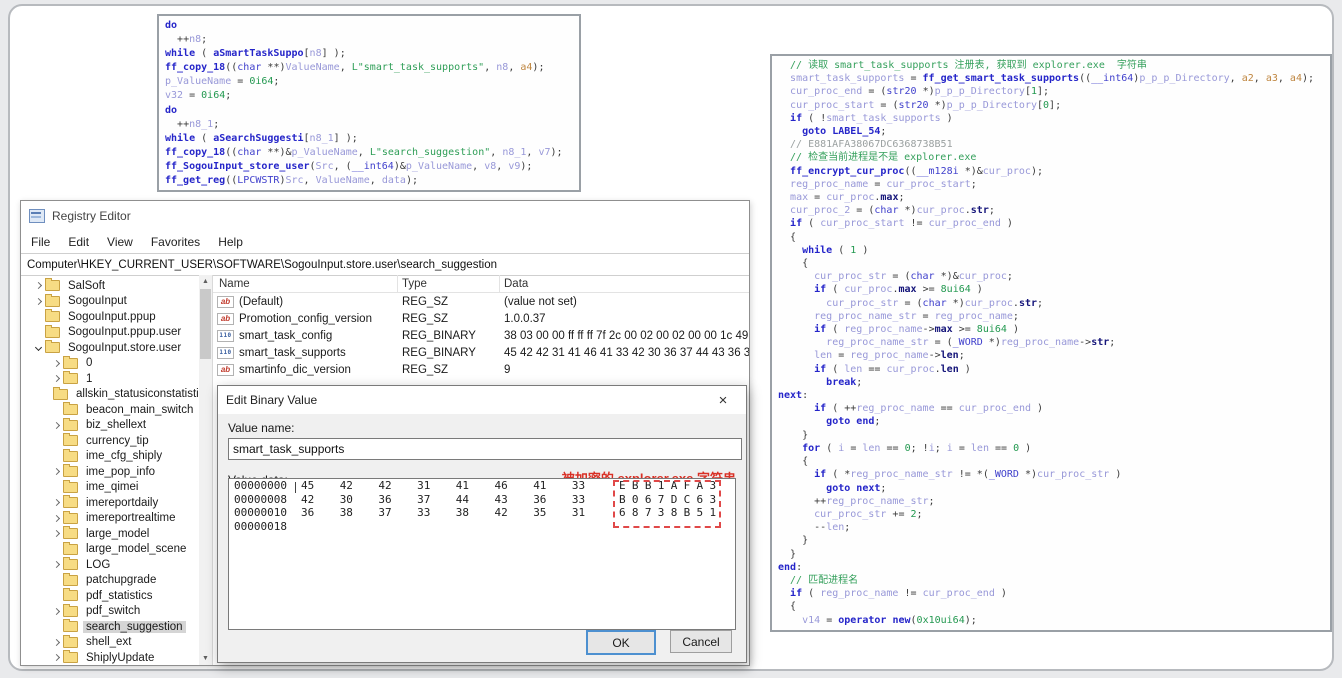 This screenshot has width=1342, height=678. What do you see at coordinates (120, 242) in the screenshot?
I see `menu-item-view: View` at bounding box center [120, 242].